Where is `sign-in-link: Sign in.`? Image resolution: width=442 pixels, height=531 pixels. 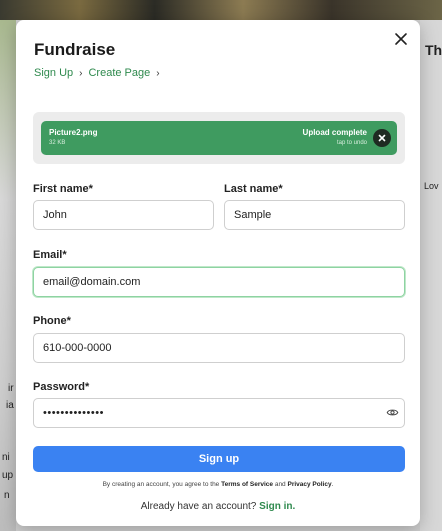 sign-in-link: Sign in. is located at coordinates (277, 506).